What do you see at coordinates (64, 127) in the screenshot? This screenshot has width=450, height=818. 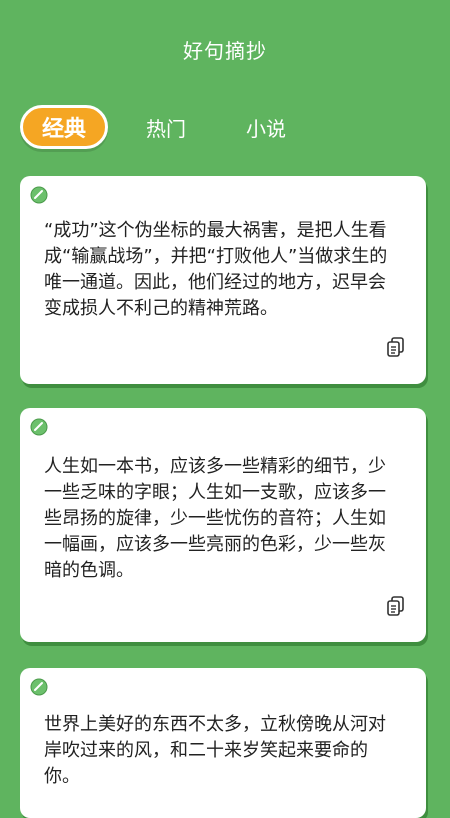 I see `tab-classic: 经典` at bounding box center [64, 127].